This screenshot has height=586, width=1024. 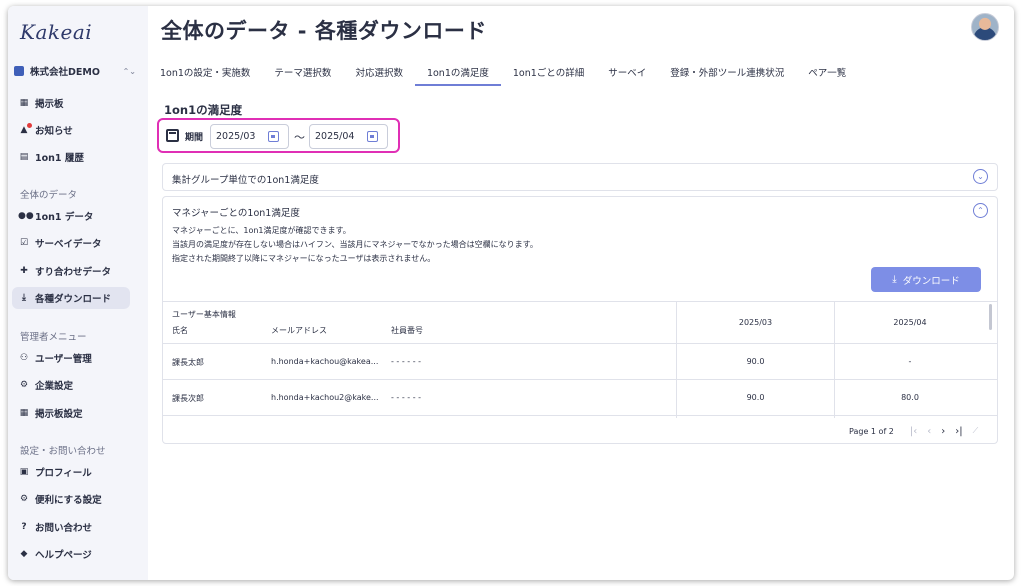 What do you see at coordinates (54, 386) in the screenshot?
I see `sidebar-item-label: 企業設定` at bounding box center [54, 386].